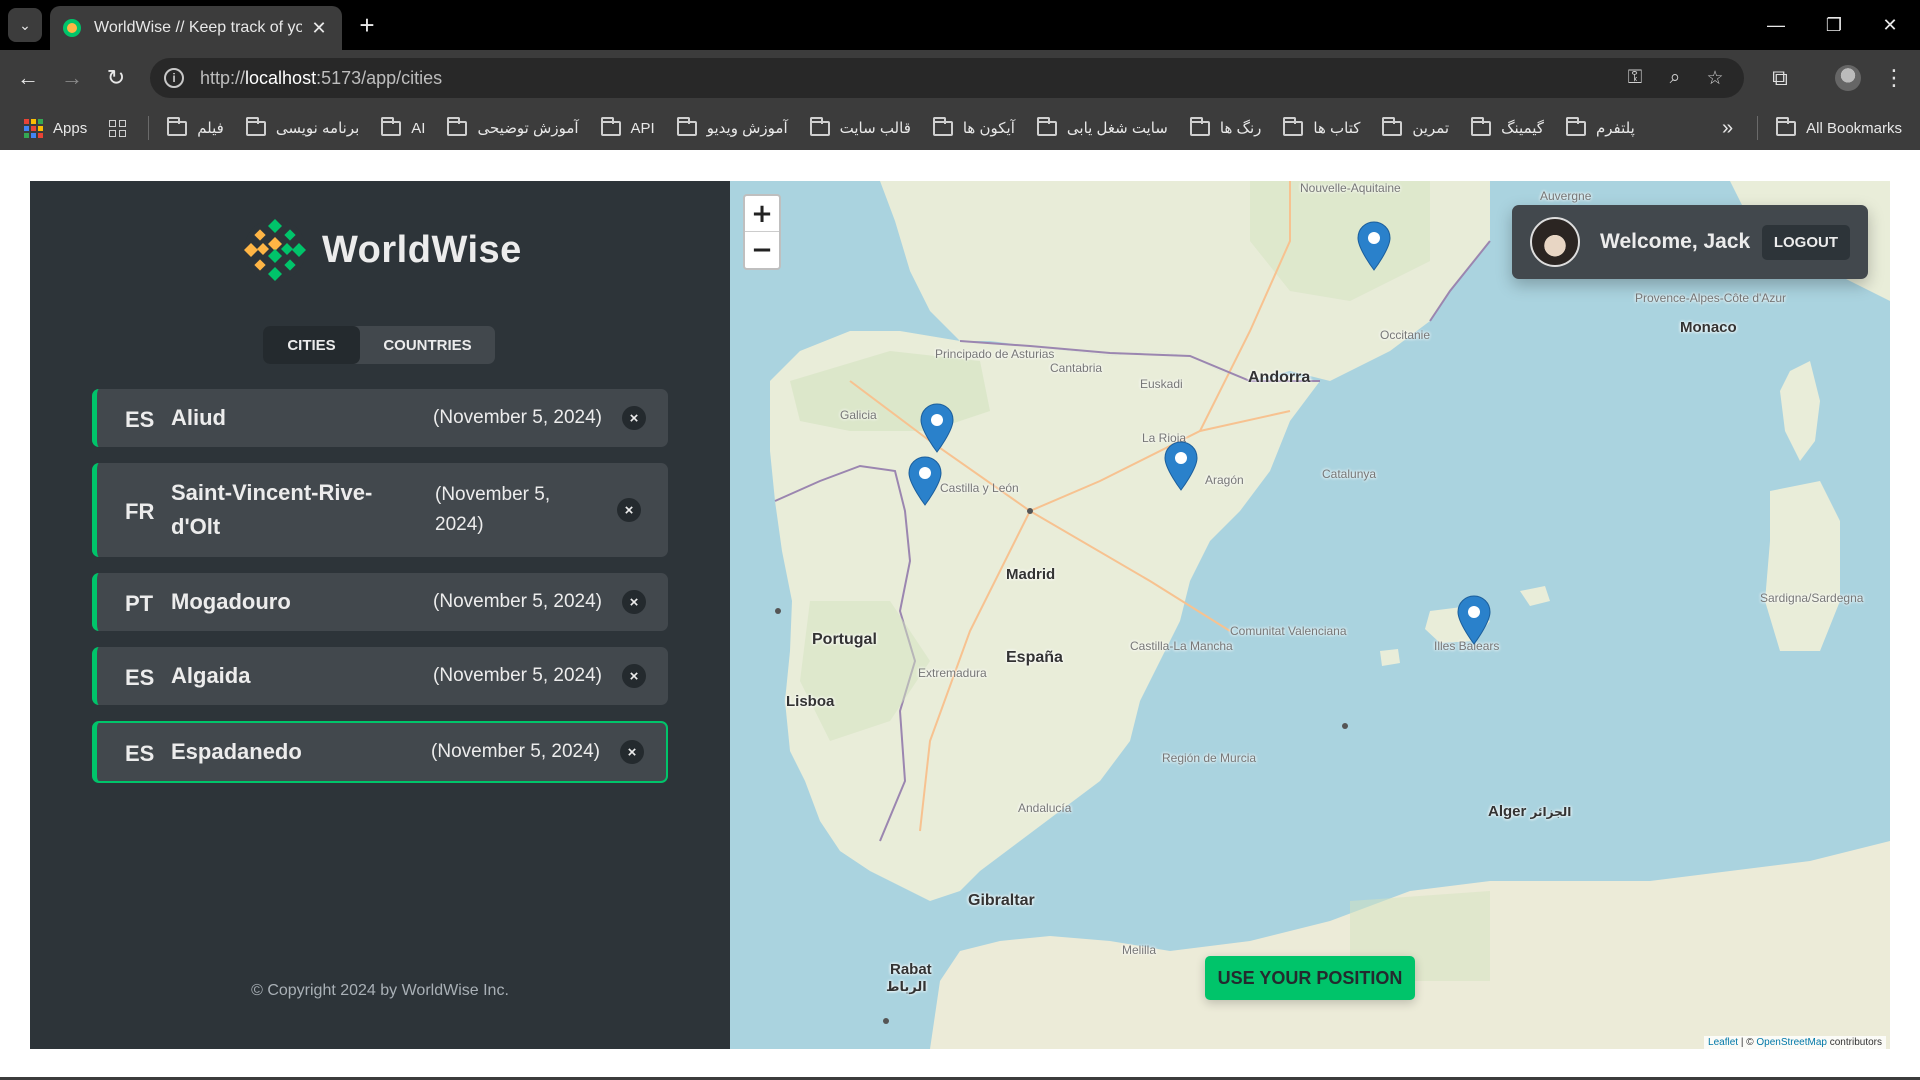 The image size is (1920, 1080). Describe the element at coordinates (55, 128) in the screenshot. I see `bookmark-apps: Apps` at that location.